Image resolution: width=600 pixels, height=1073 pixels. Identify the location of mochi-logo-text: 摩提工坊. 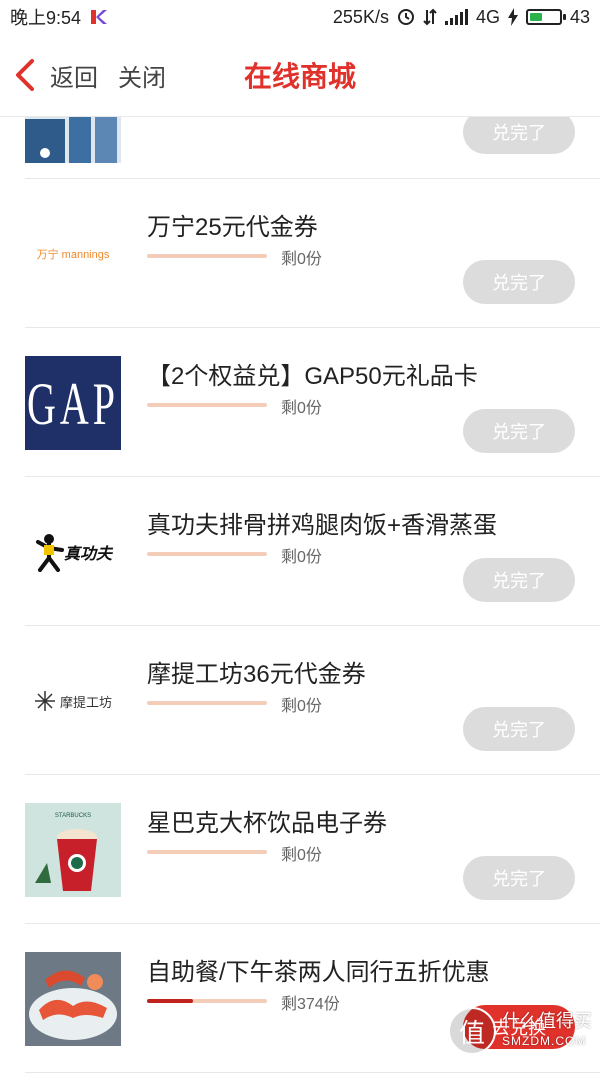
(85, 702).